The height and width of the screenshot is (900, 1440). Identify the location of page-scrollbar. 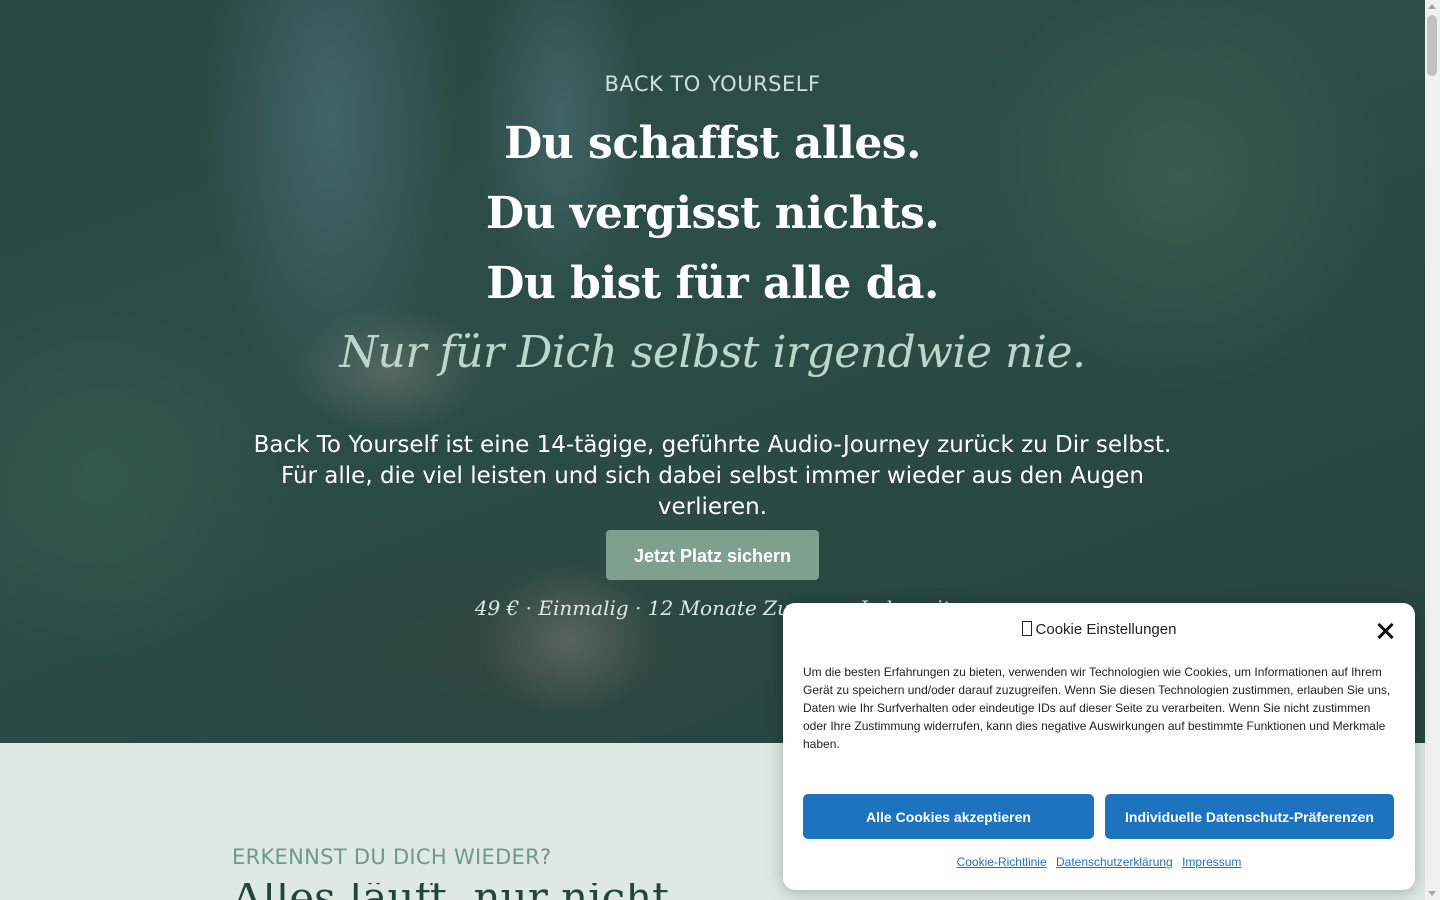
(1432, 450).